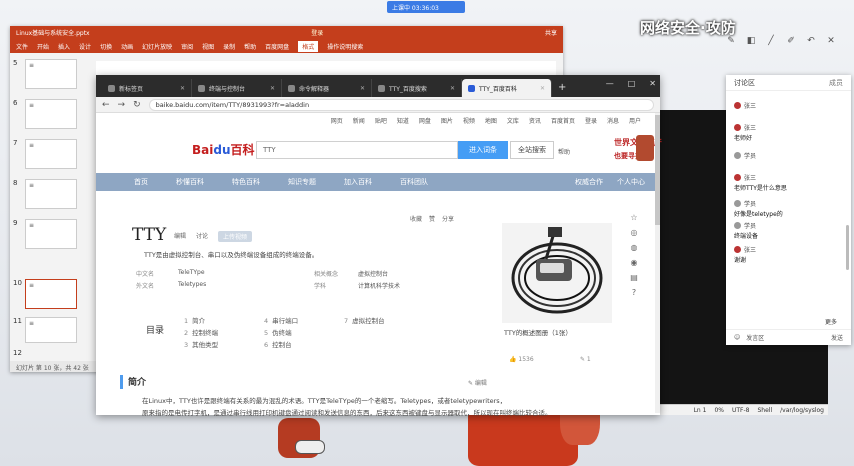 This screenshot has width=854, height=466. What do you see at coordinates (137, 105) in the screenshot?
I see `reload-icon: ↻` at bounding box center [137, 105].